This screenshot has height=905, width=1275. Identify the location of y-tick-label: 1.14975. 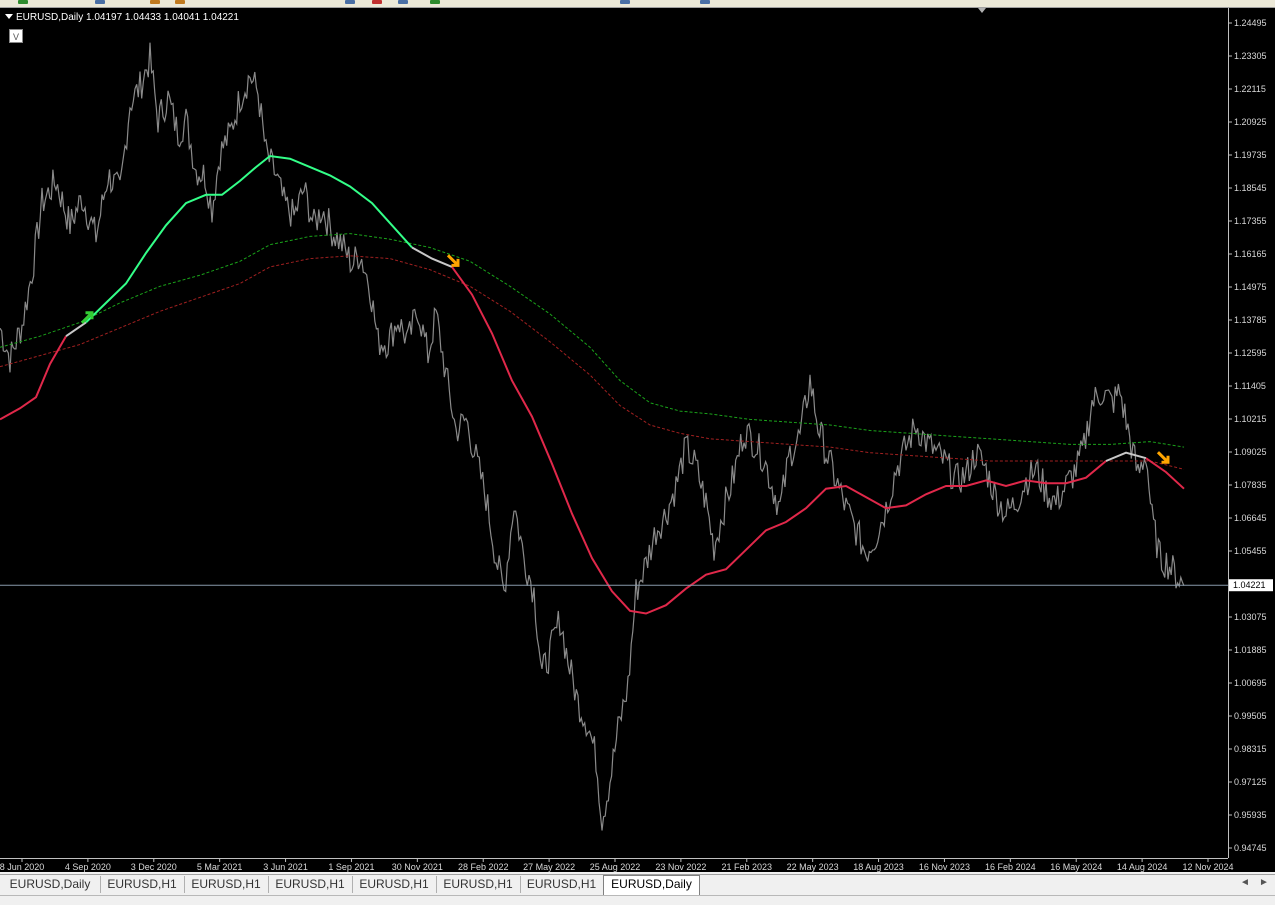
(1250, 287).